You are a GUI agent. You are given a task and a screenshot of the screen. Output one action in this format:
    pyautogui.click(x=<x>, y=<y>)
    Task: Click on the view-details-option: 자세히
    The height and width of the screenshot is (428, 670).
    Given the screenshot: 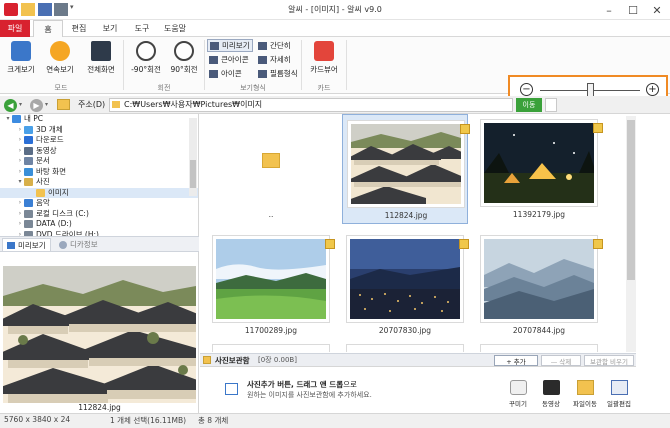 What is the action you would take?
    pyautogui.click(x=274, y=59)
    